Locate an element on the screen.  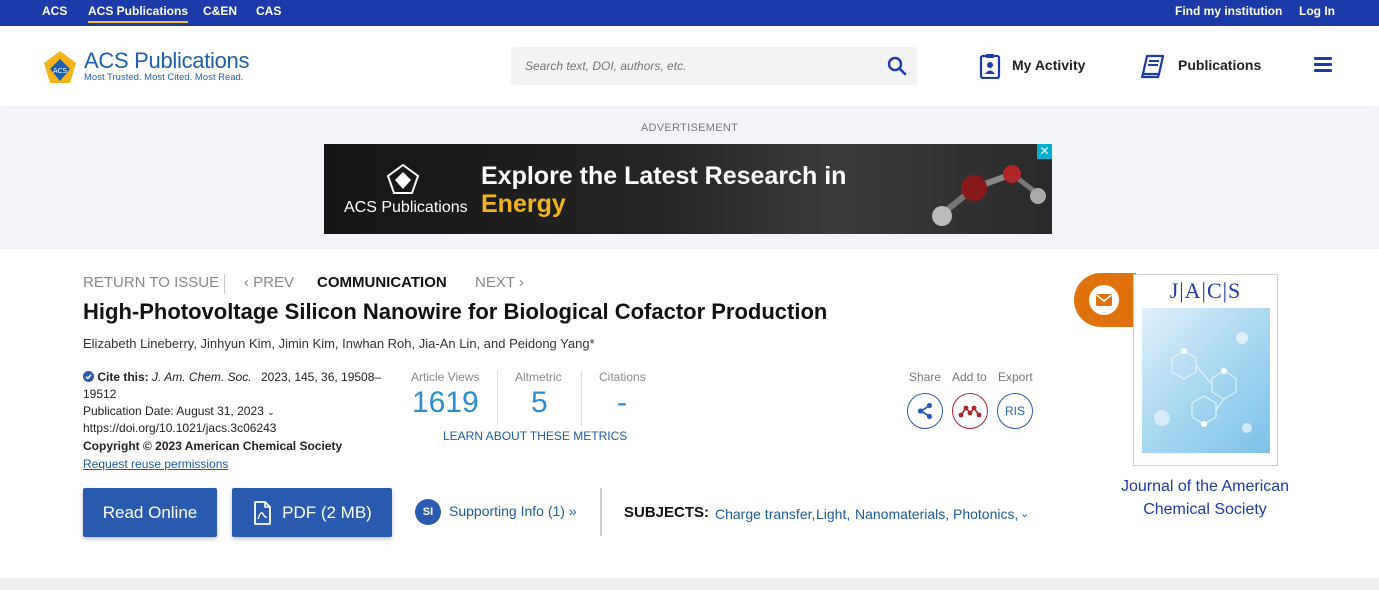
article-views-label: Article Views is located at coordinates (445, 377).